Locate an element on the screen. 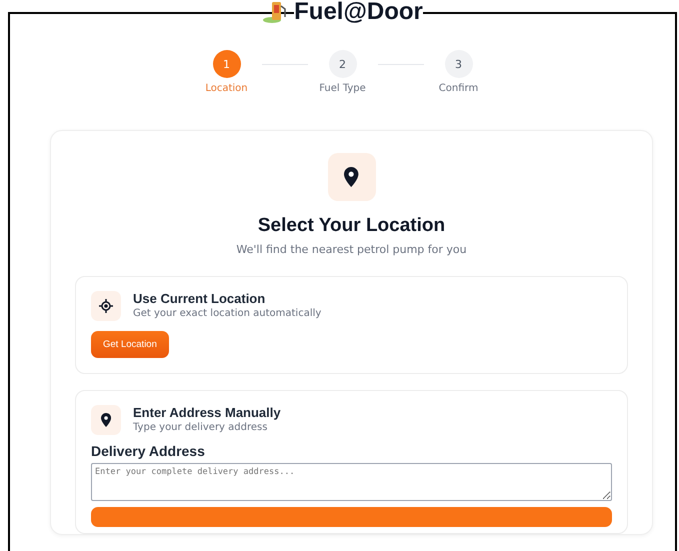  field-label: Delivery Address is located at coordinates (148, 451).